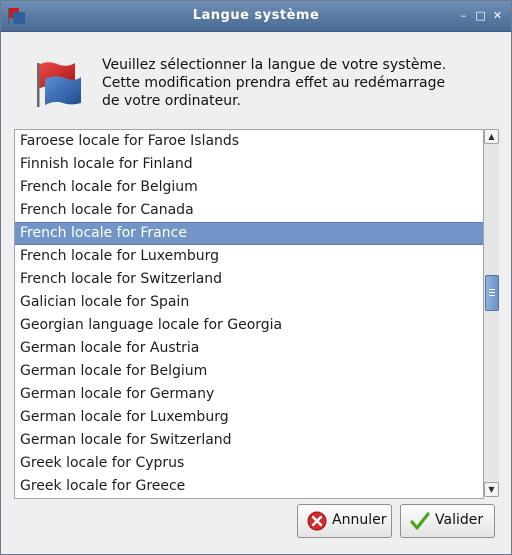  Describe the element at coordinates (491, 313) in the screenshot. I see `list-scrollbar: ▲ ▼` at that location.